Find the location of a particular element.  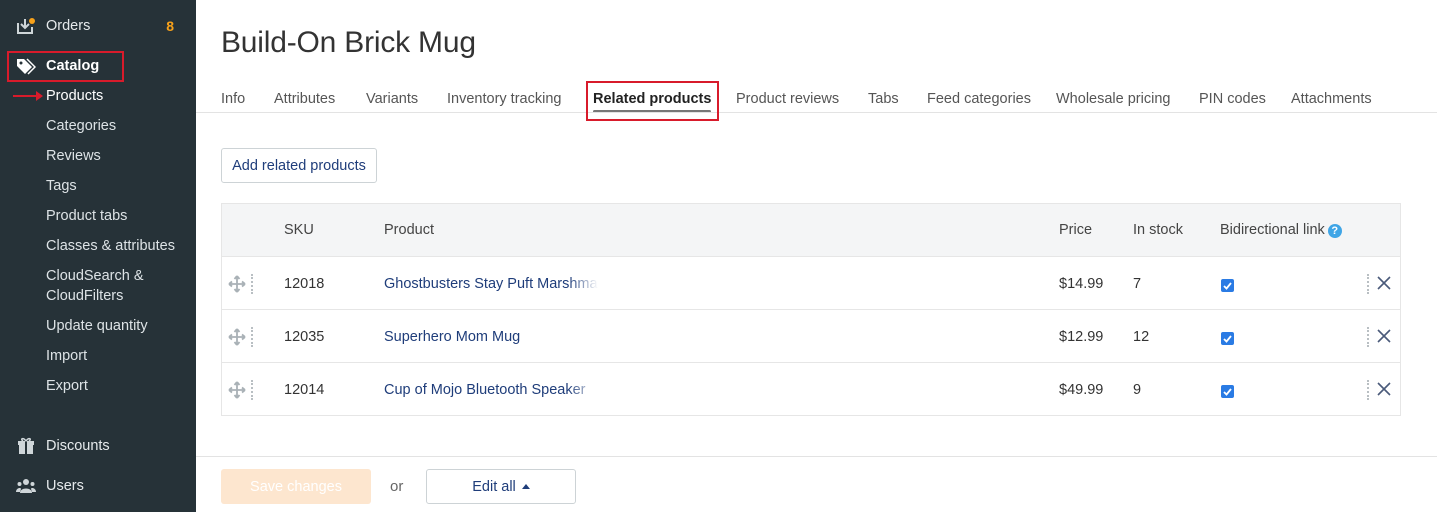

red-arrow-annotation is located at coordinates (28, 96).